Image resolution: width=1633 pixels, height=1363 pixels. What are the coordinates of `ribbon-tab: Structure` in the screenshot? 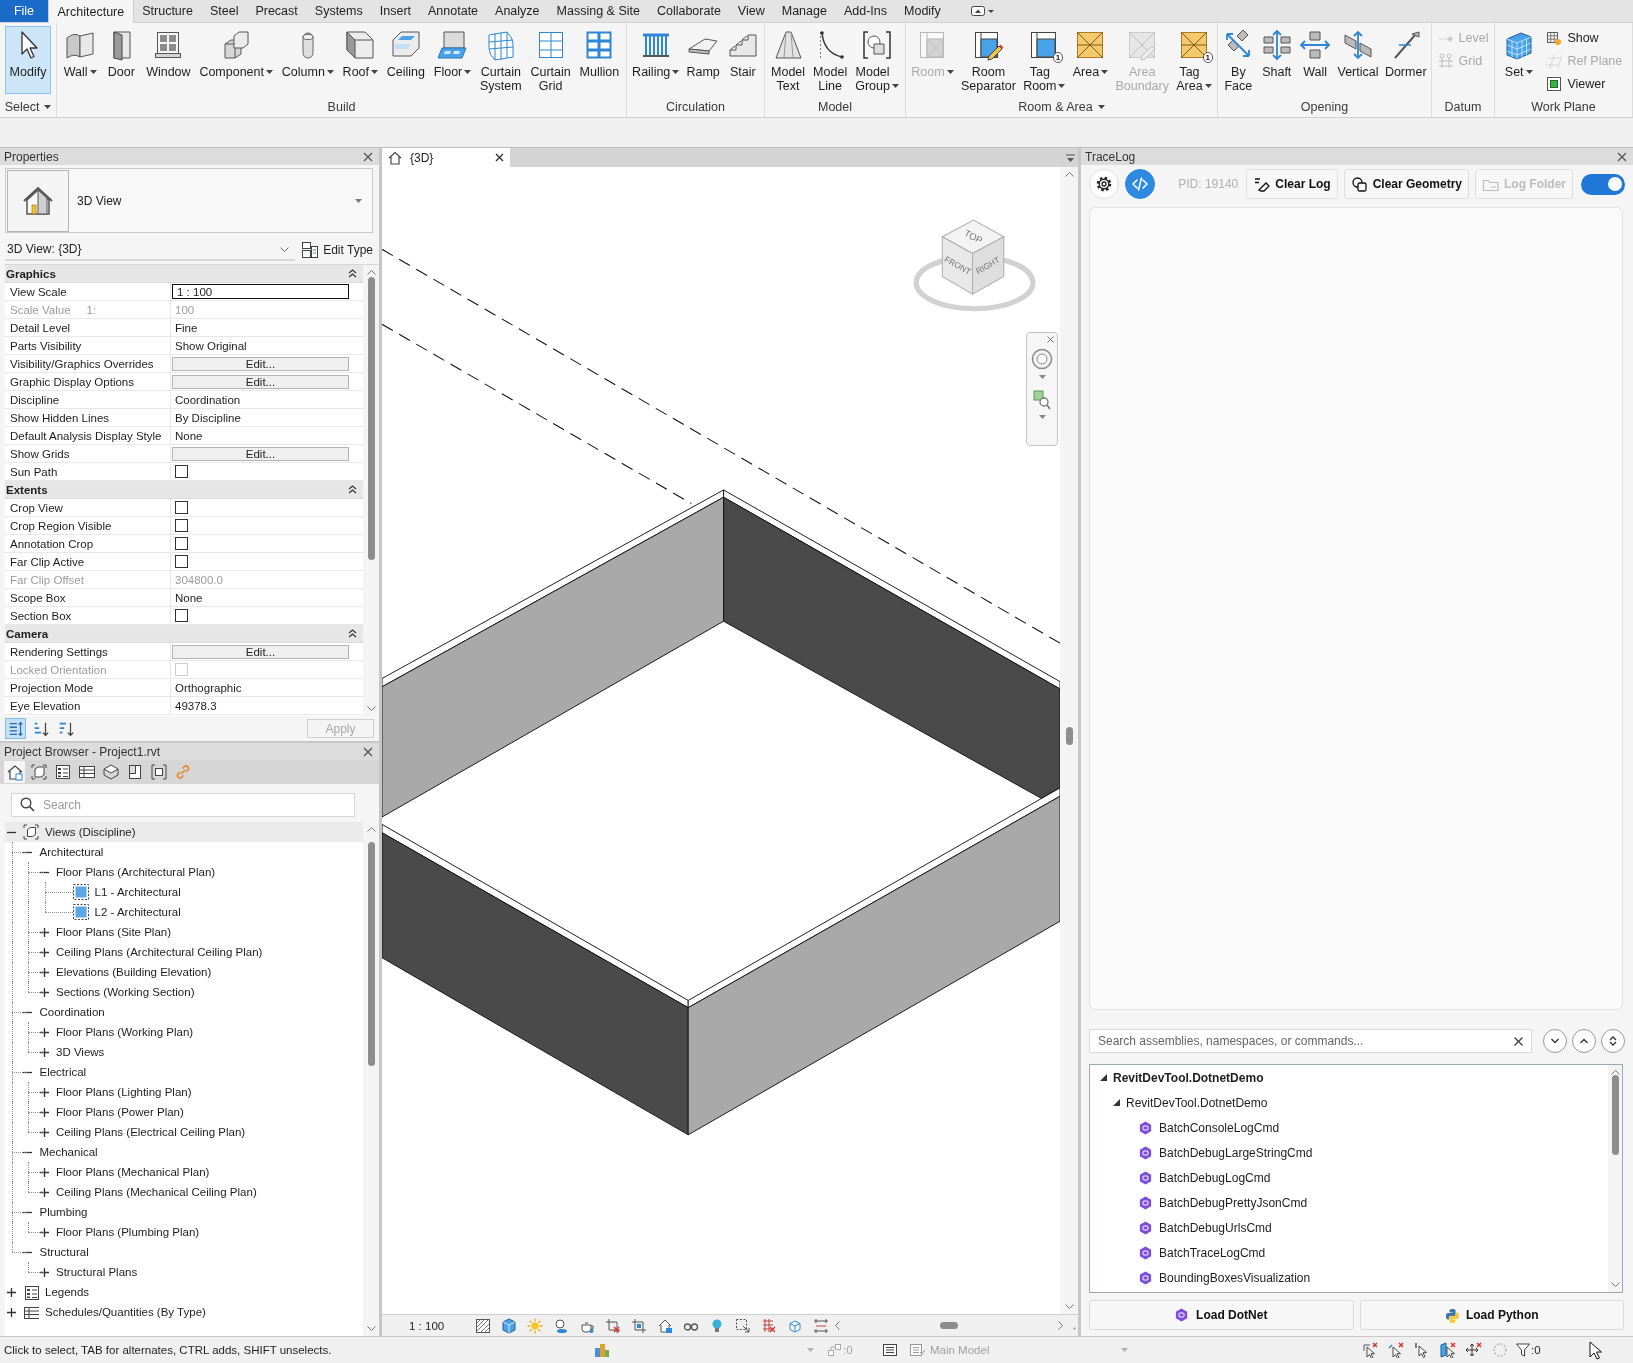 It's located at (167, 11).